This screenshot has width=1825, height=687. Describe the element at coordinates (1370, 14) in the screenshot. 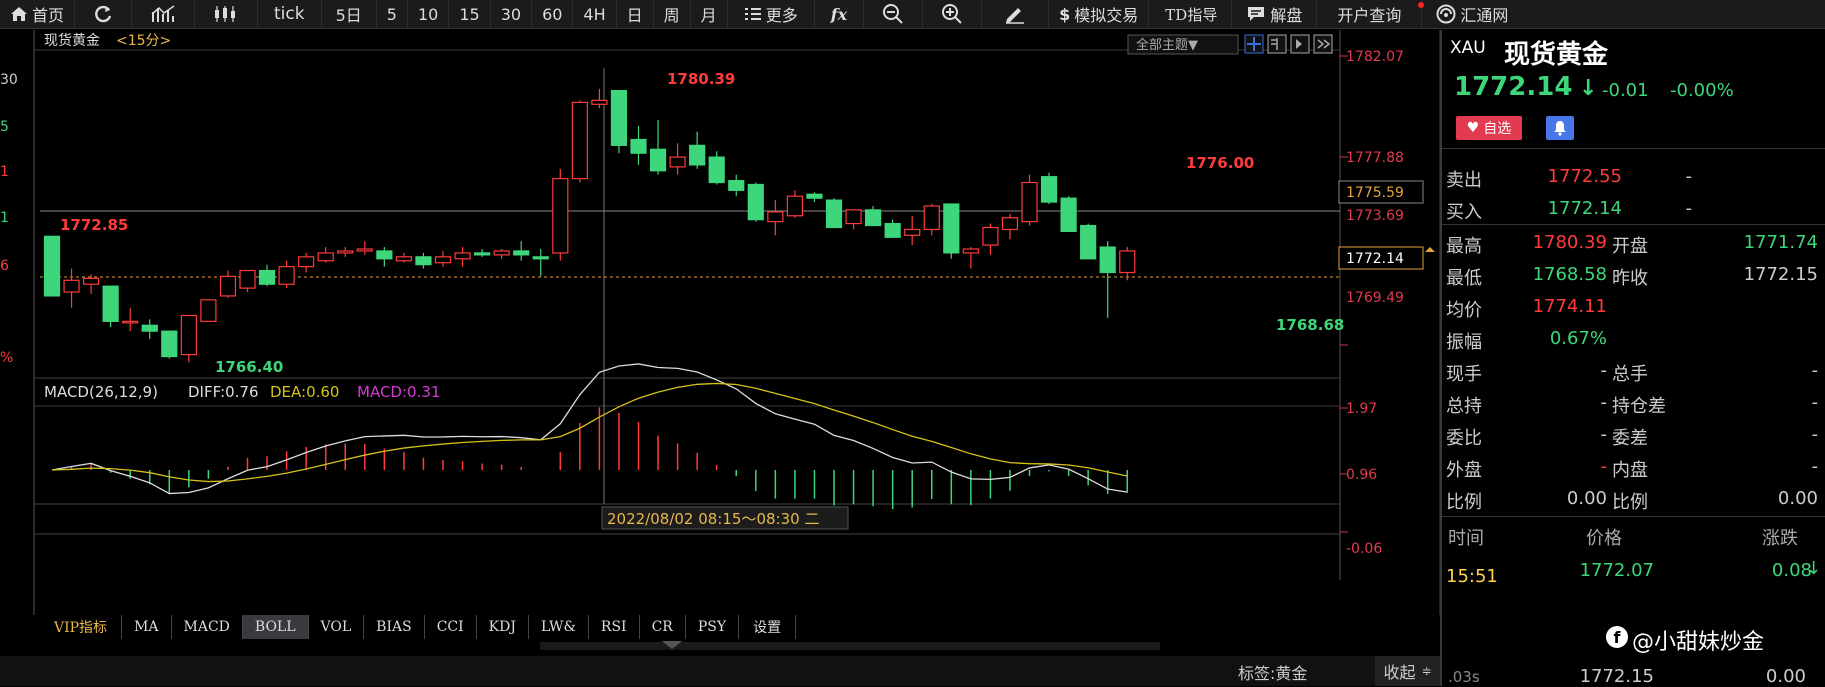

I see `account-button: 开户查询` at that location.